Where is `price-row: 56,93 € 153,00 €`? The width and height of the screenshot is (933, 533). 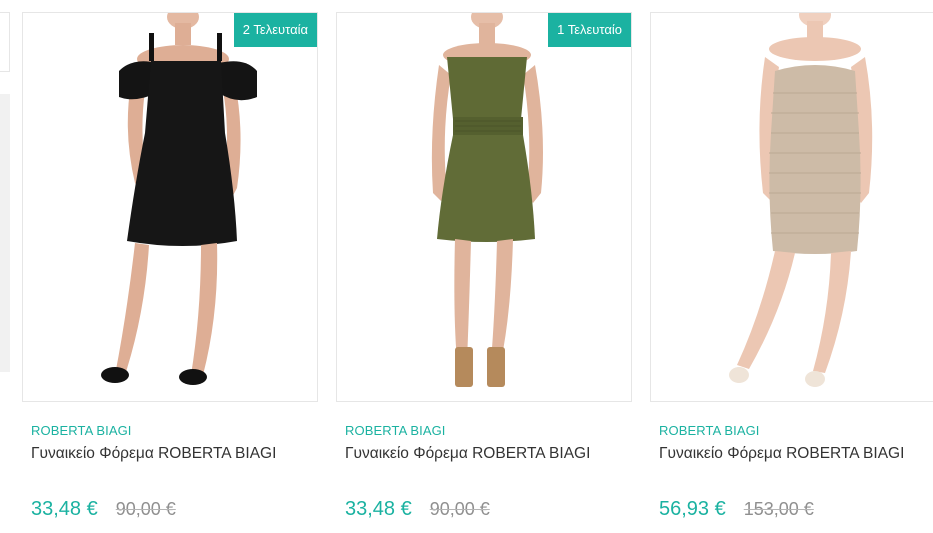
price-row: 56,93 € 153,00 € is located at coordinates (736, 512).